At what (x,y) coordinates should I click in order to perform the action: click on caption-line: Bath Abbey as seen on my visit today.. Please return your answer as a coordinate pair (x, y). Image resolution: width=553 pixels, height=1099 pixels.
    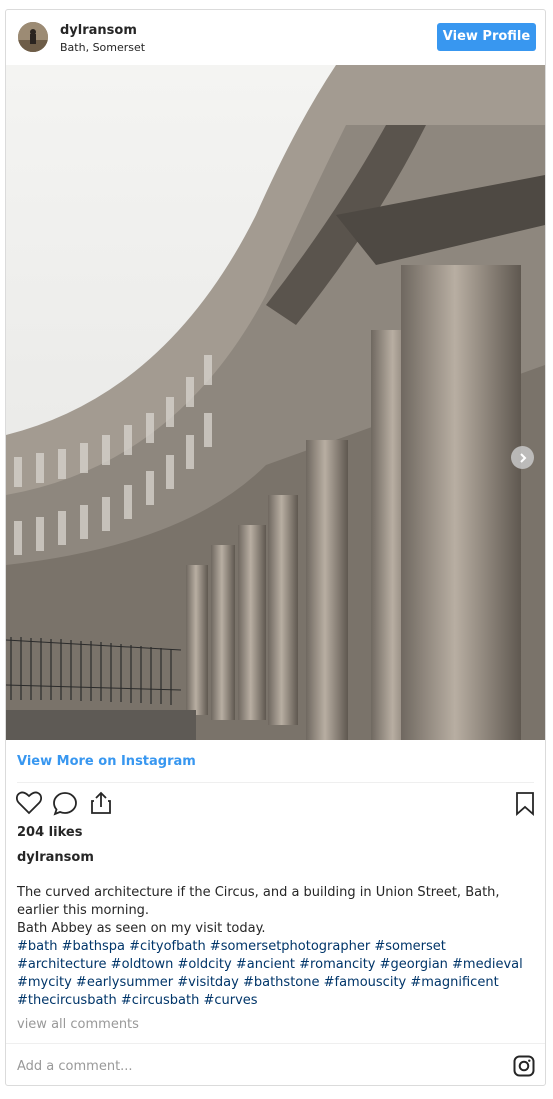
    Looking at the image, I should click on (141, 928).